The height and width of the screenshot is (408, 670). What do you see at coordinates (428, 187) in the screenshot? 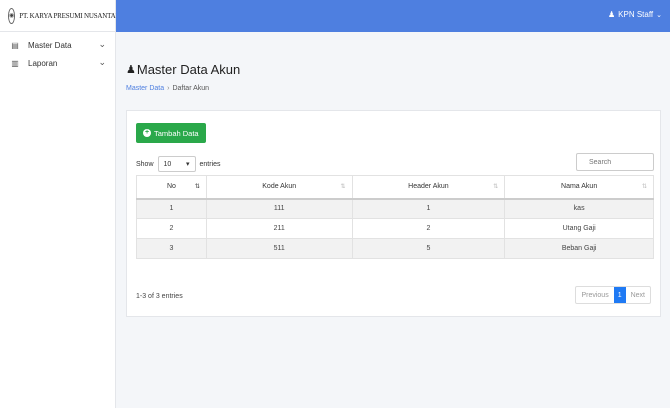
I see `column-header-header-akun: Header Akun ⇅` at bounding box center [428, 187].